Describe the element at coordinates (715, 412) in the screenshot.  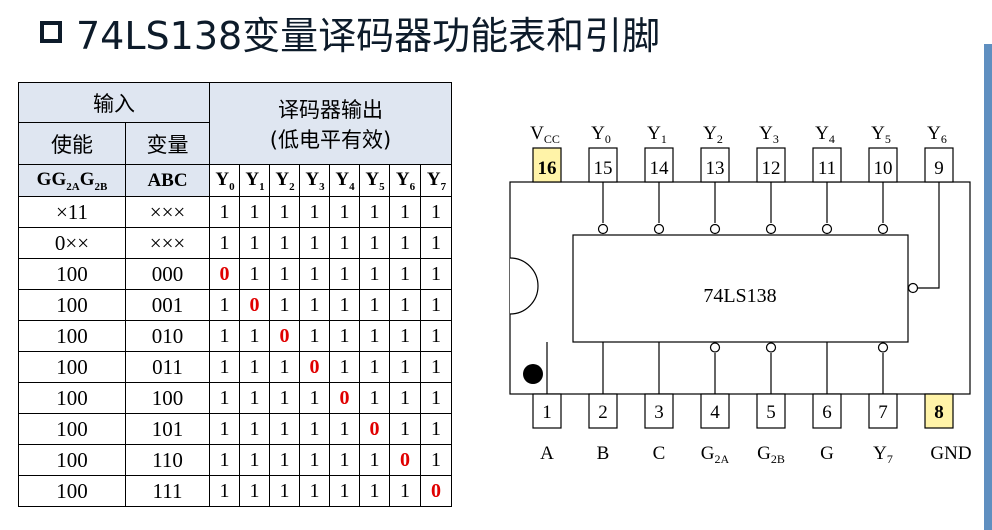
I see `bottom-pin-number: 4` at that location.